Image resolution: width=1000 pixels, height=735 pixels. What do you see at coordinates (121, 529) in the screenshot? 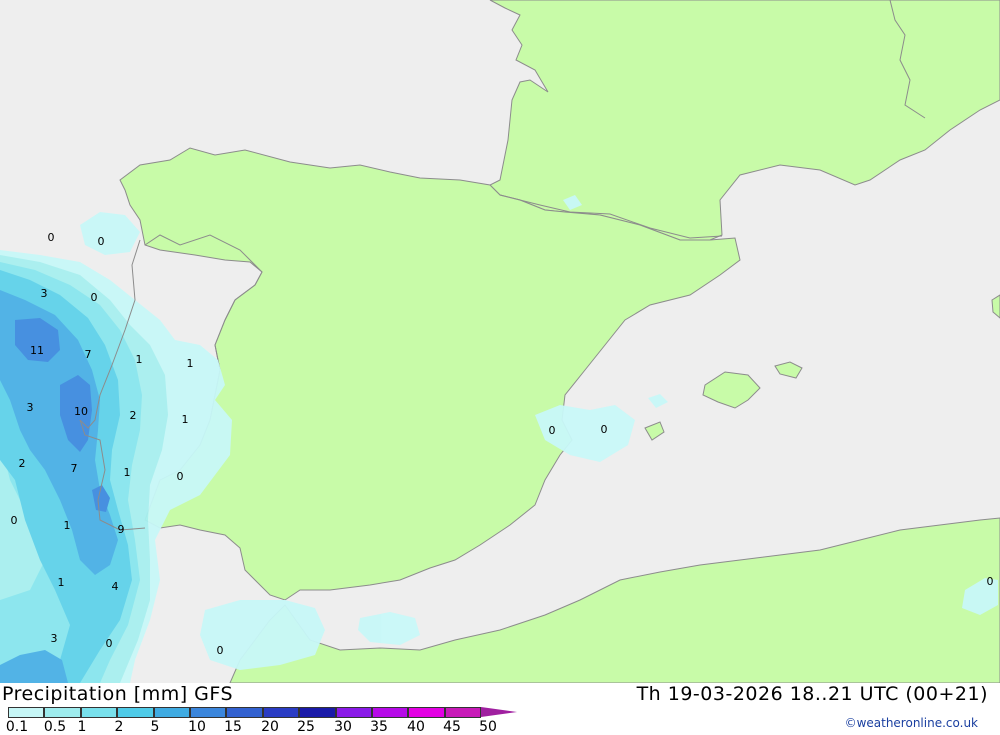
I see `precip-label: 9` at bounding box center [121, 529].